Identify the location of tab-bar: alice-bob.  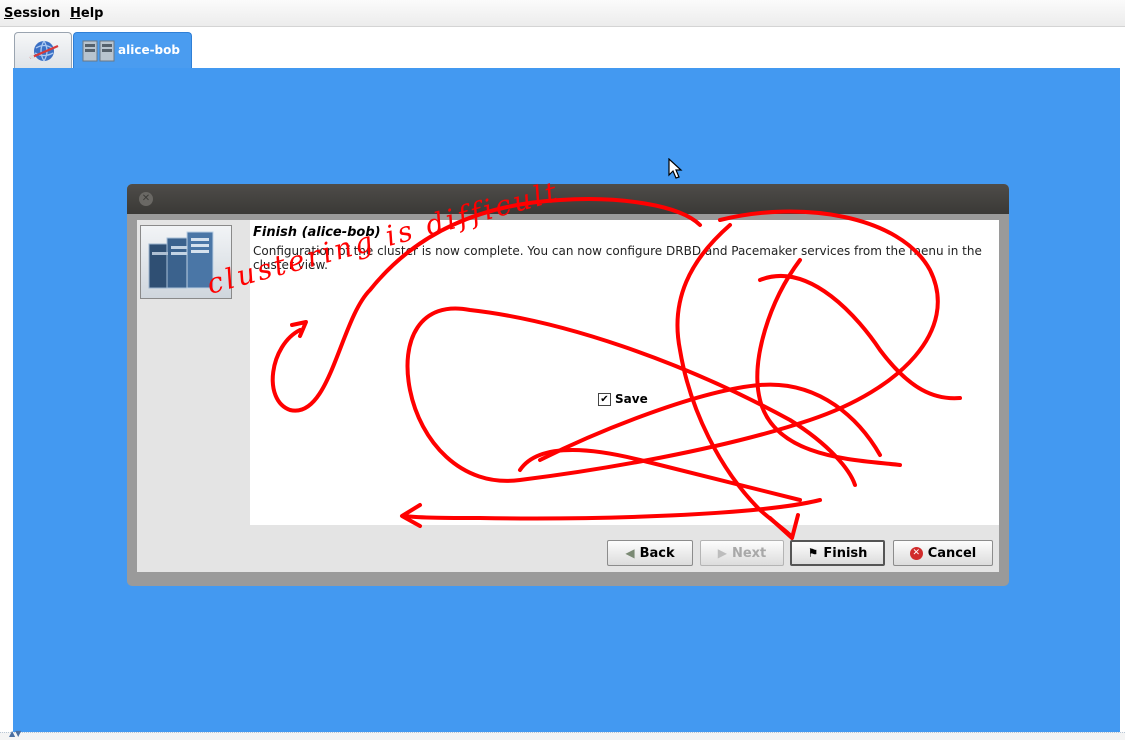
(562, 47).